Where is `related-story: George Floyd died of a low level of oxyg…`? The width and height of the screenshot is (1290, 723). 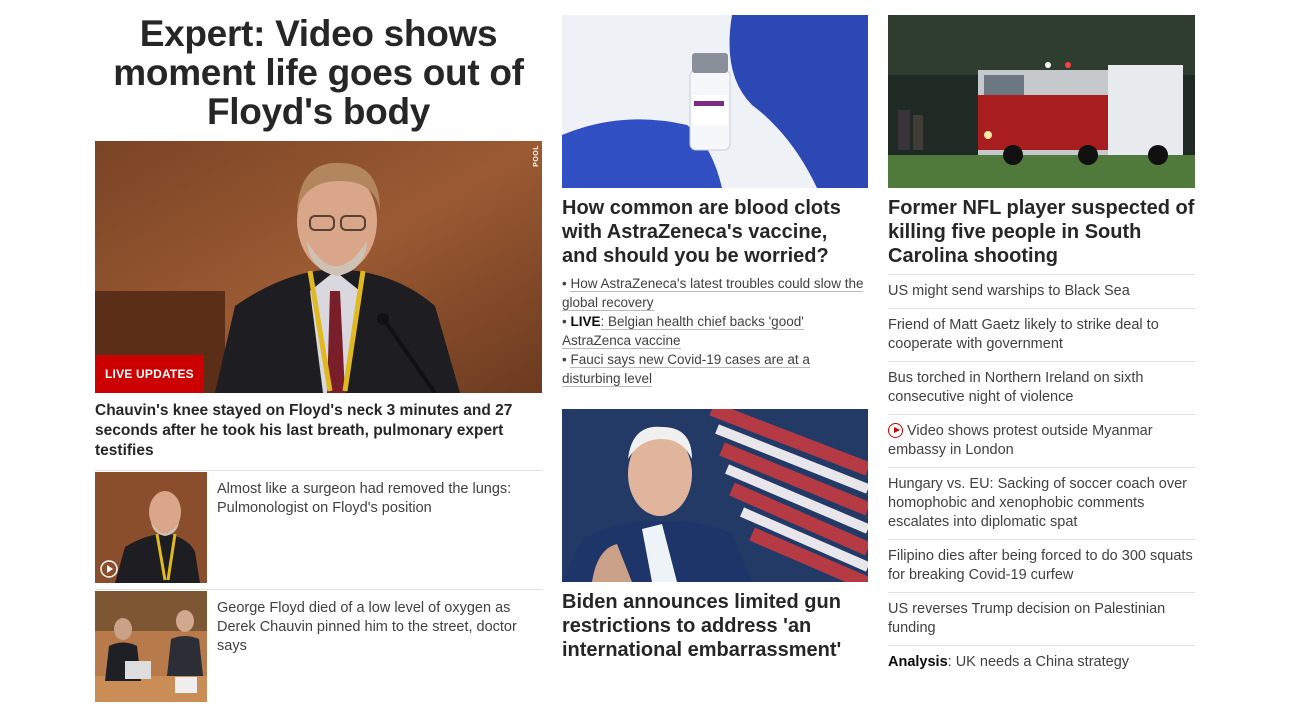
related-story: George Floyd died of a low level of oxyg… is located at coordinates (318, 647).